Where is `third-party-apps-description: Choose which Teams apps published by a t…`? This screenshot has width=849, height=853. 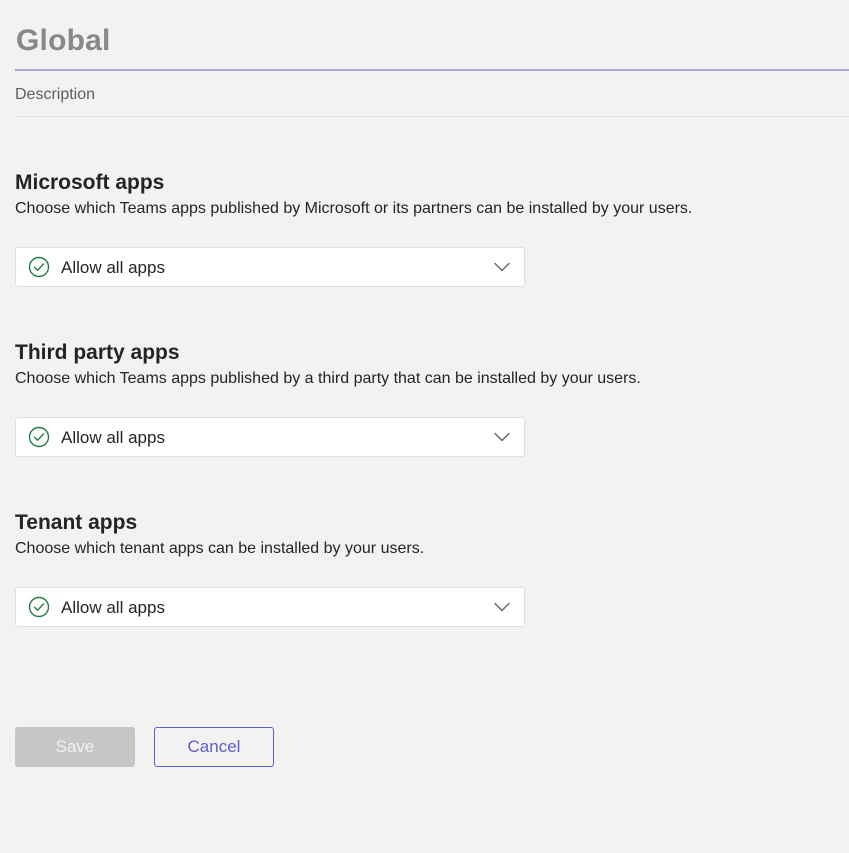
third-party-apps-description: Choose which Teams apps published by a t… is located at coordinates (328, 378).